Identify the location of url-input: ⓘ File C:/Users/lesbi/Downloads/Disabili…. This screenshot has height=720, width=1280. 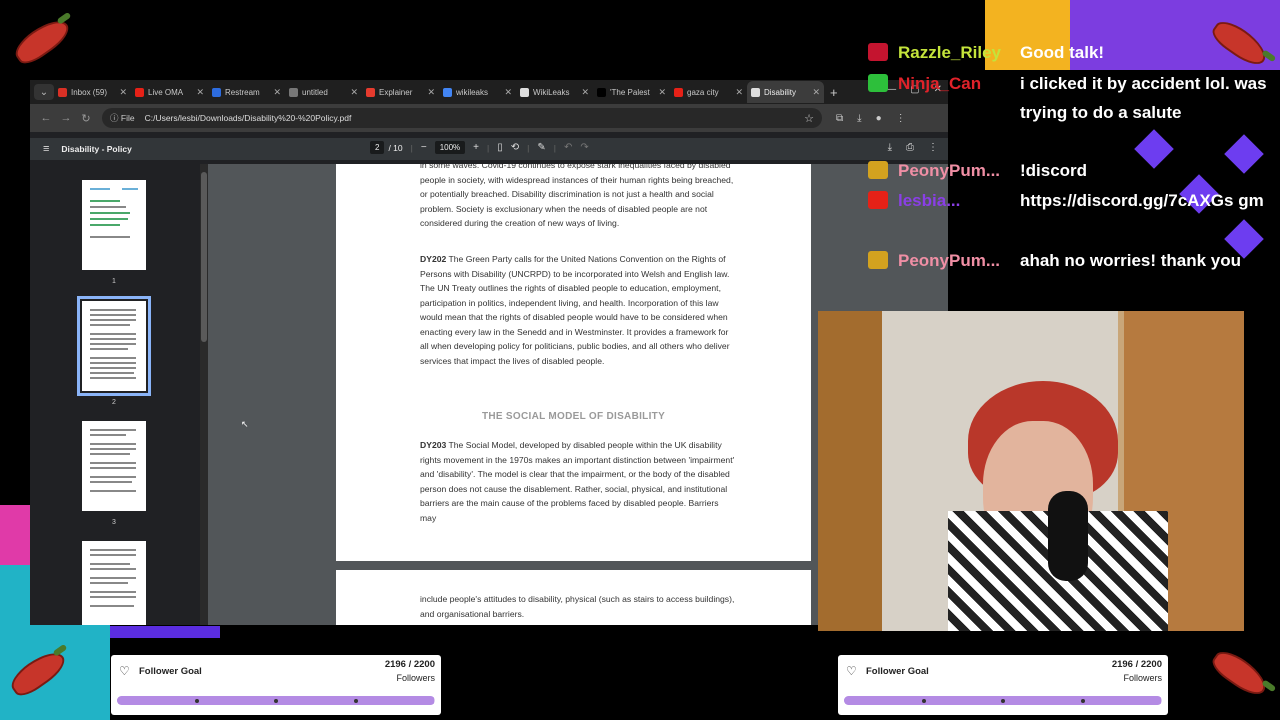
(462, 118).